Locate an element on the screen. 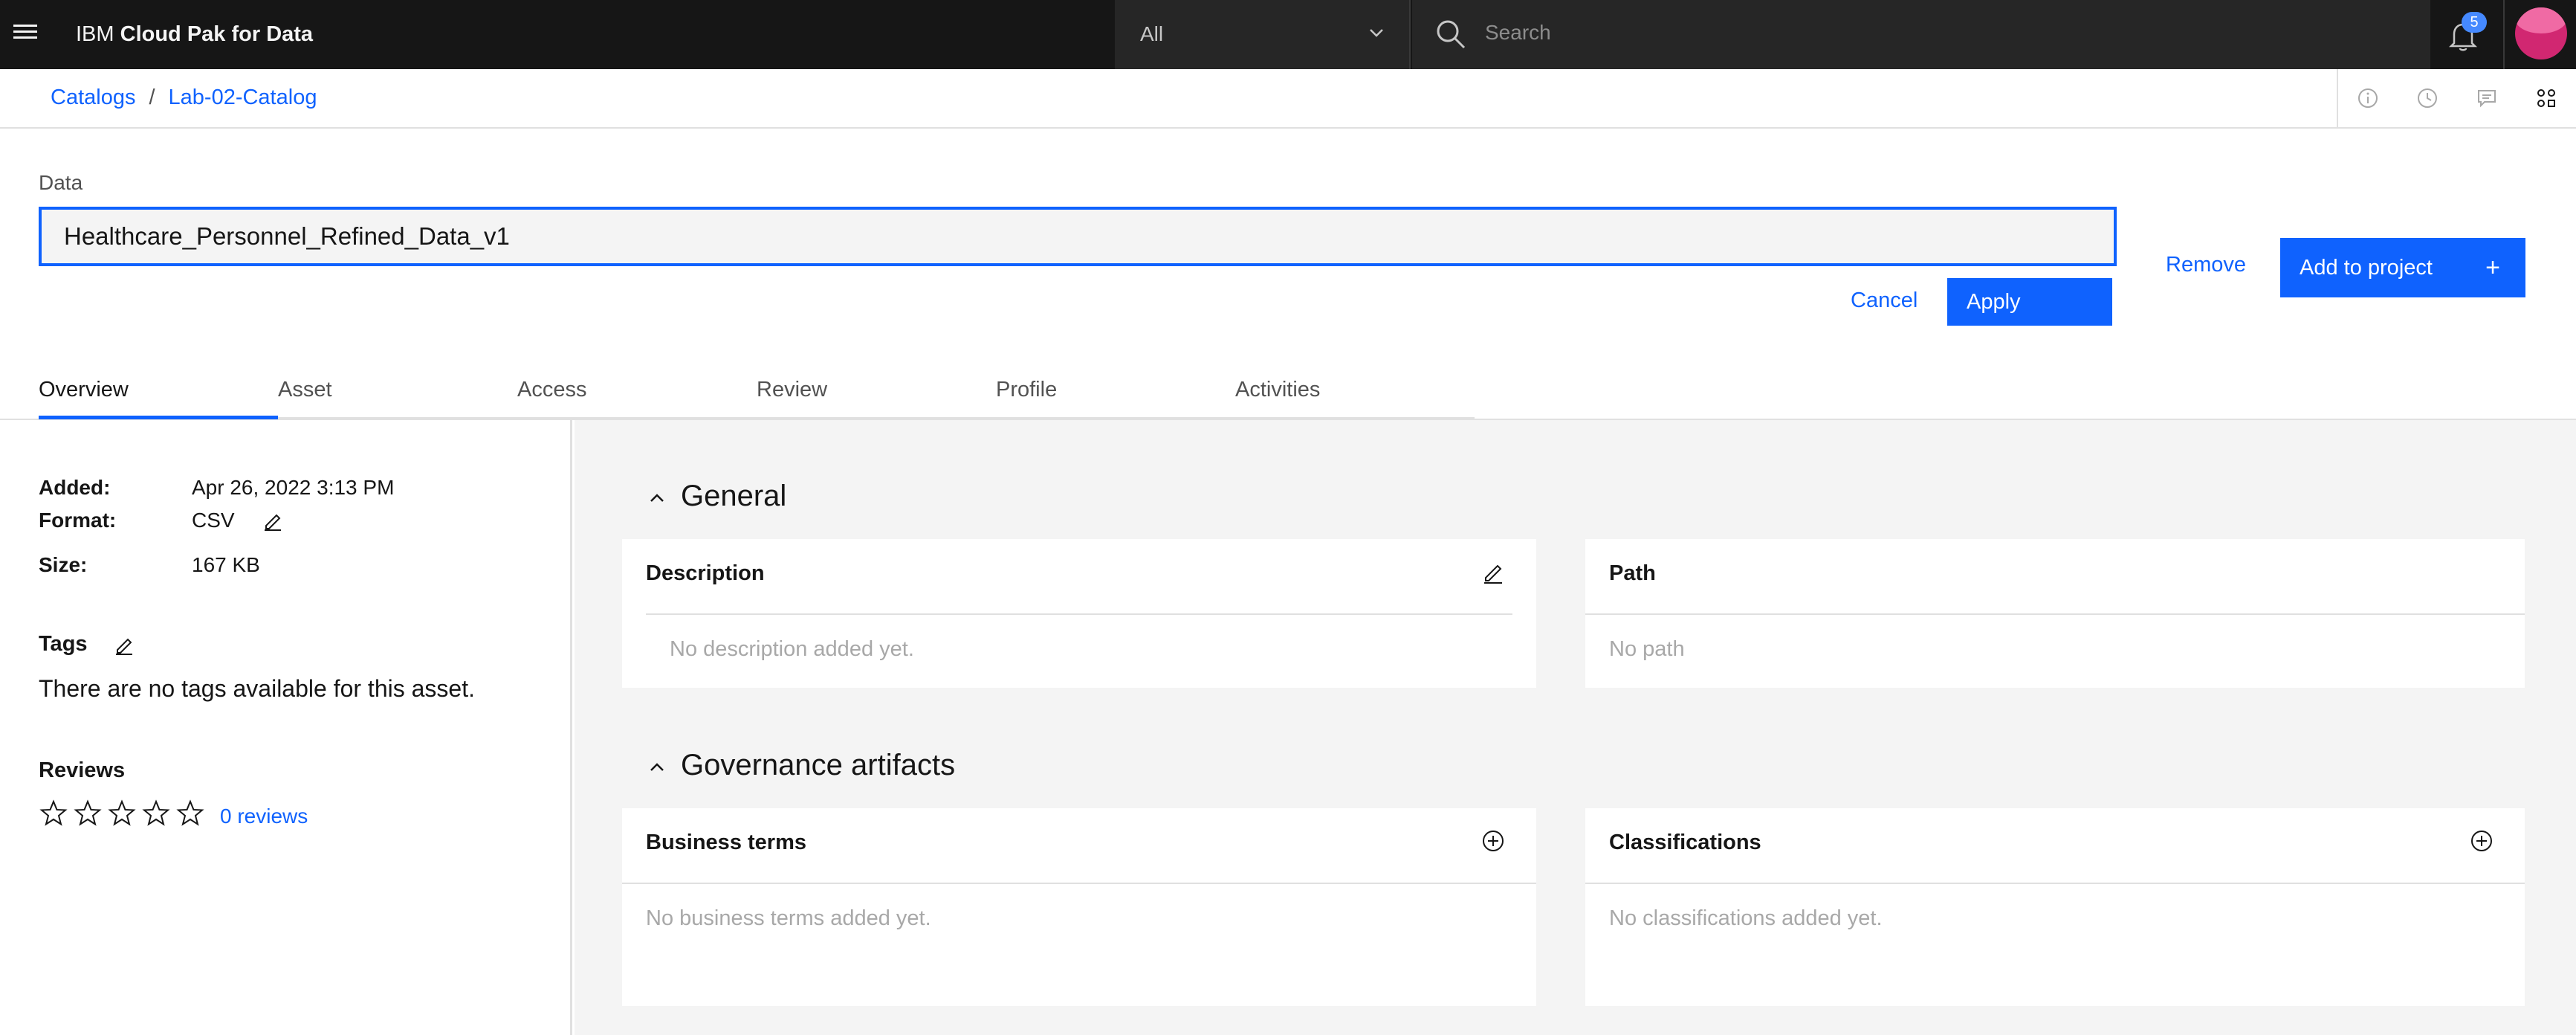 This screenshot has height=1035, width=2576. tags-heading: Tags is located at coordinates (64, 644).